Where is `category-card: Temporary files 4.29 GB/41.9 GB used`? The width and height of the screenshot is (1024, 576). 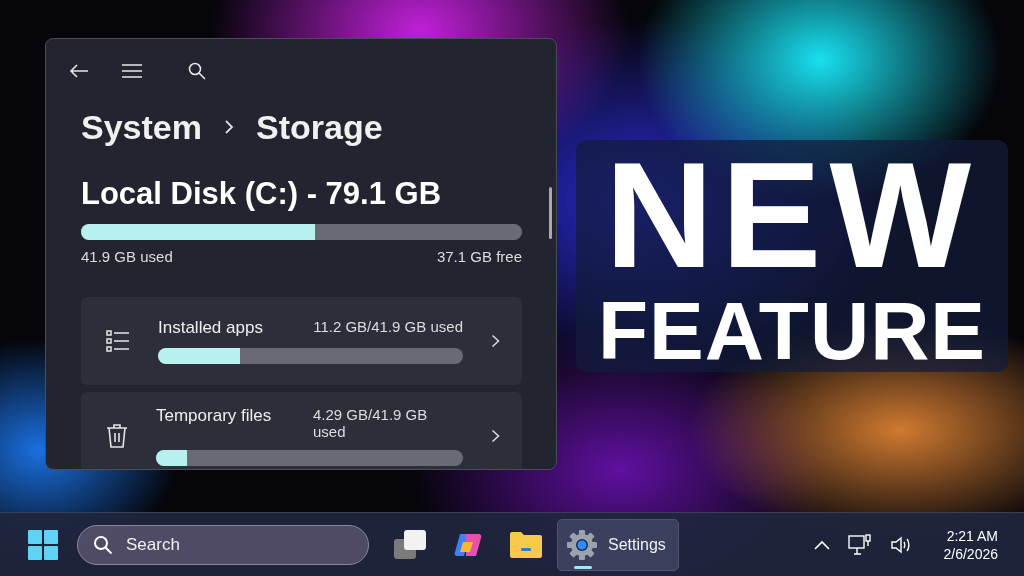
category-card: Temporary files 4.29 GB/41.9 GB used is located at coordinates (301, 430).